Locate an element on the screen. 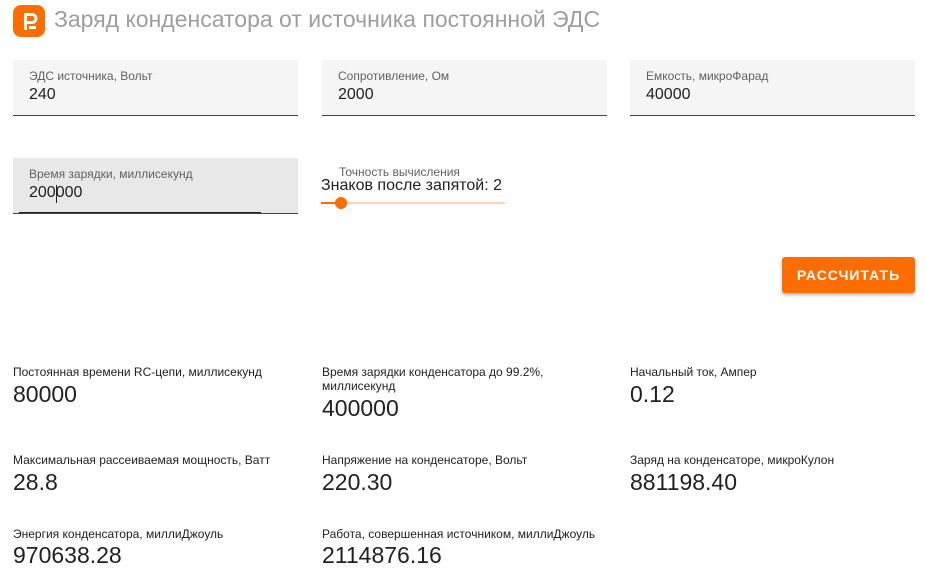 This screenshot has width=926, height=569. precision-slider-thumb is located at coordinates (341, 203).